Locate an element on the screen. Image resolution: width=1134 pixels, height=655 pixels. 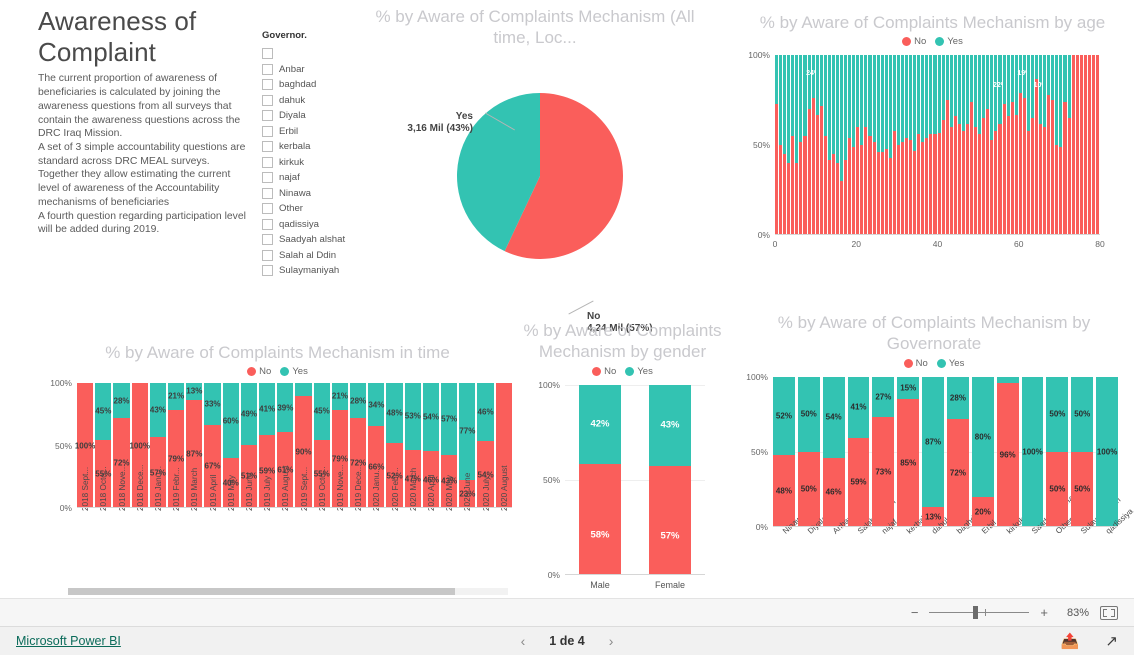
time-bar: 53% 47% 2020 March is located at coordinates (412, 447).